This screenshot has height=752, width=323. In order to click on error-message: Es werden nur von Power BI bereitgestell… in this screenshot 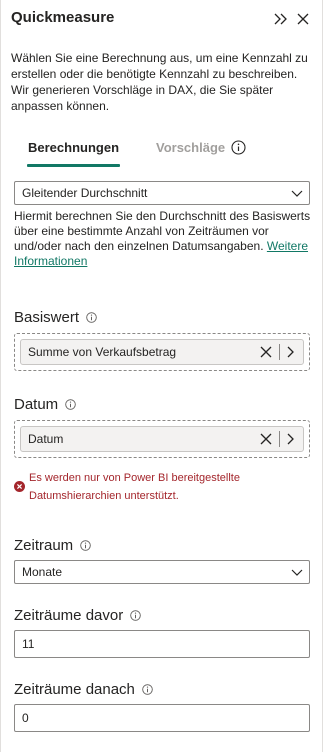, I will do `click(163, 487)`.